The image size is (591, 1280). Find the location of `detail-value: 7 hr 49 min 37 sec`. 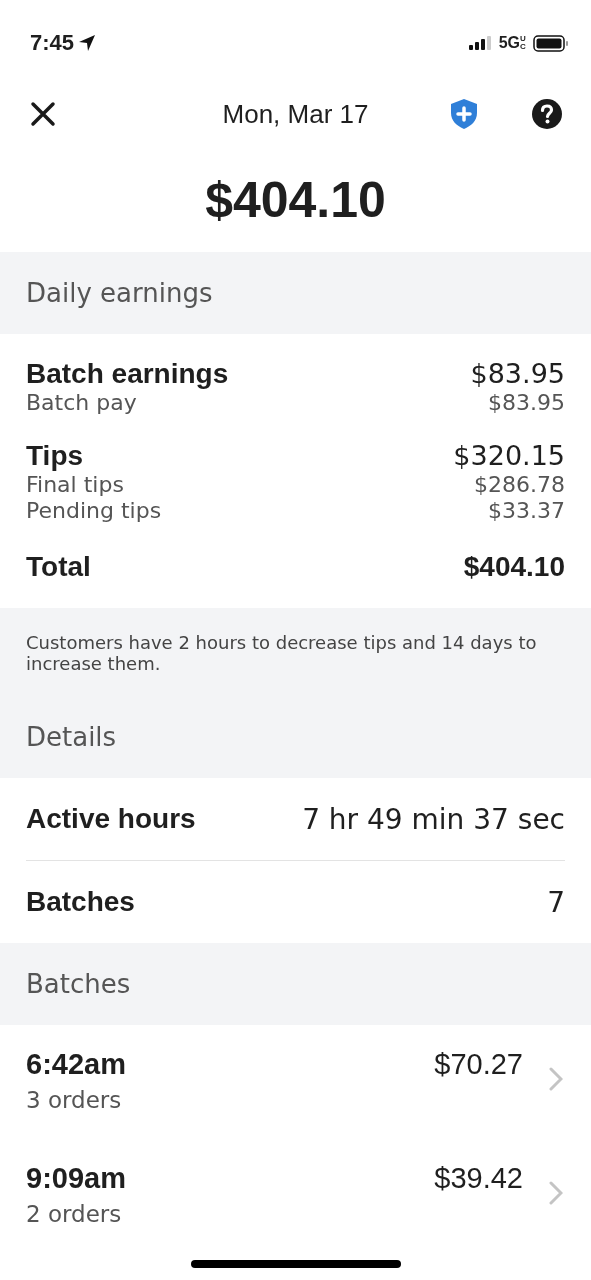

detail-value: 7 hr 49 min 37 sec is located at coordinates (433, 819).